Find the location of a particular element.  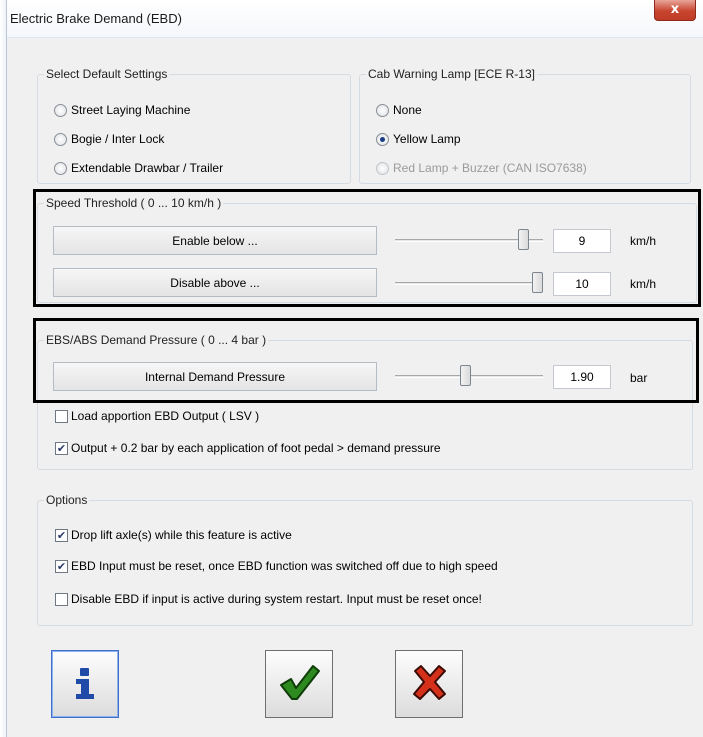

radio-red-lamp-buzzer: Red Lamp + Buzzer (CAN ISO7638) is located at coordinates (481, 168).